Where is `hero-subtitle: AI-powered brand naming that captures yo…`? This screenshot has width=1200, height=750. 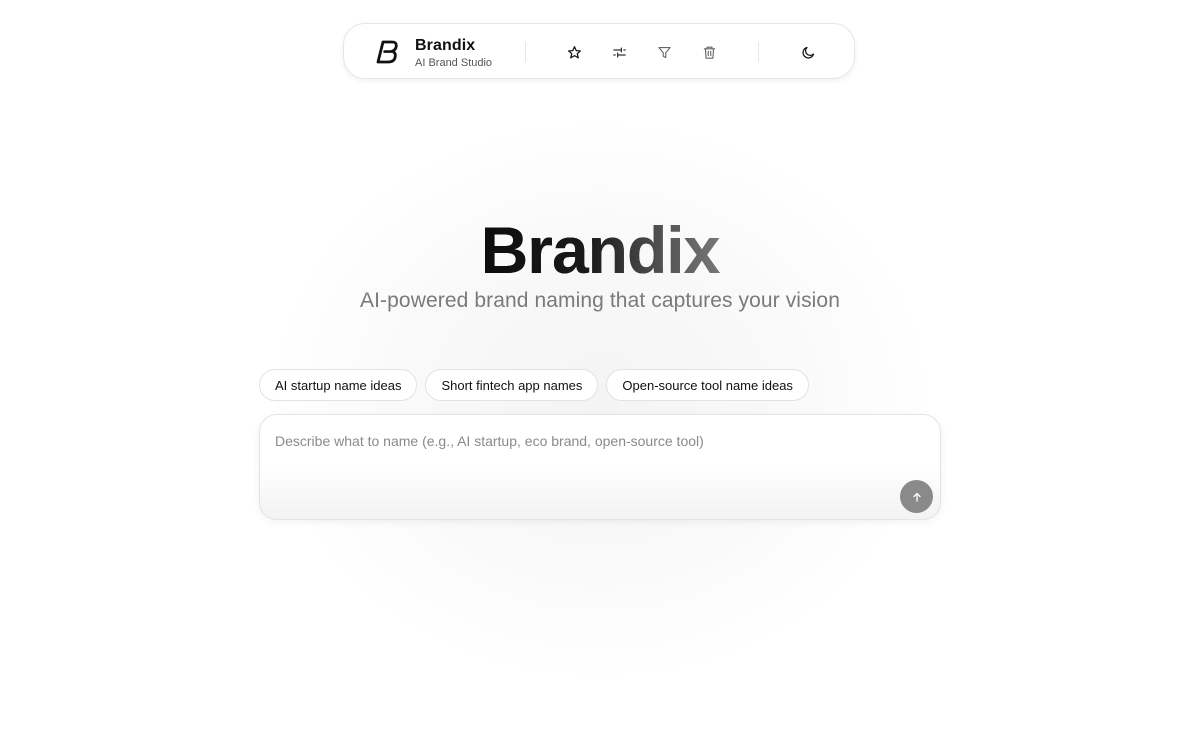
hero-subtitle: AI-powered brand naming that captures yo… is located at coordinates (600, 300).